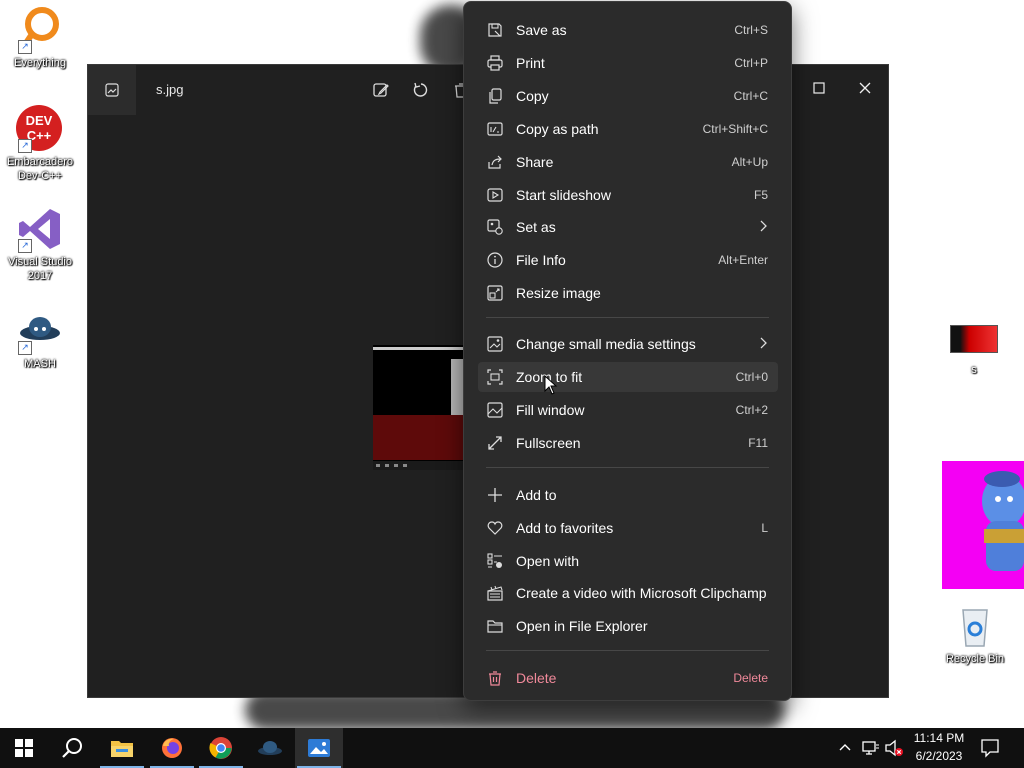 Image resolution: width=1024 pixels, height=768 pixels. I want to click on taskbar-photos, so click(319, 748).